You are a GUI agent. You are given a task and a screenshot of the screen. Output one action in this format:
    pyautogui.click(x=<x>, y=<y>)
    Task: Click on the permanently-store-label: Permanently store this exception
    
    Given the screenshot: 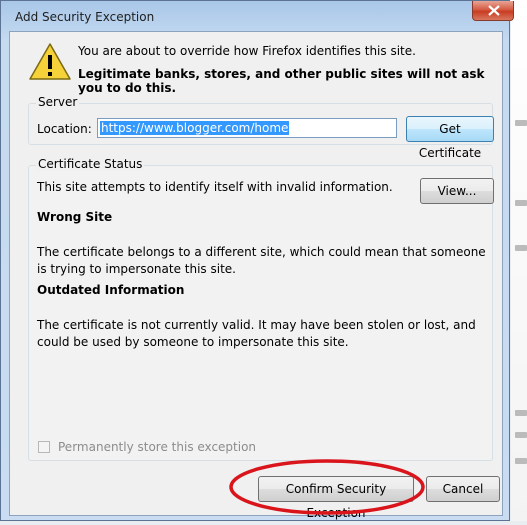 What is the action you would take?
    pyautogui.click(x=157, y=447)
    